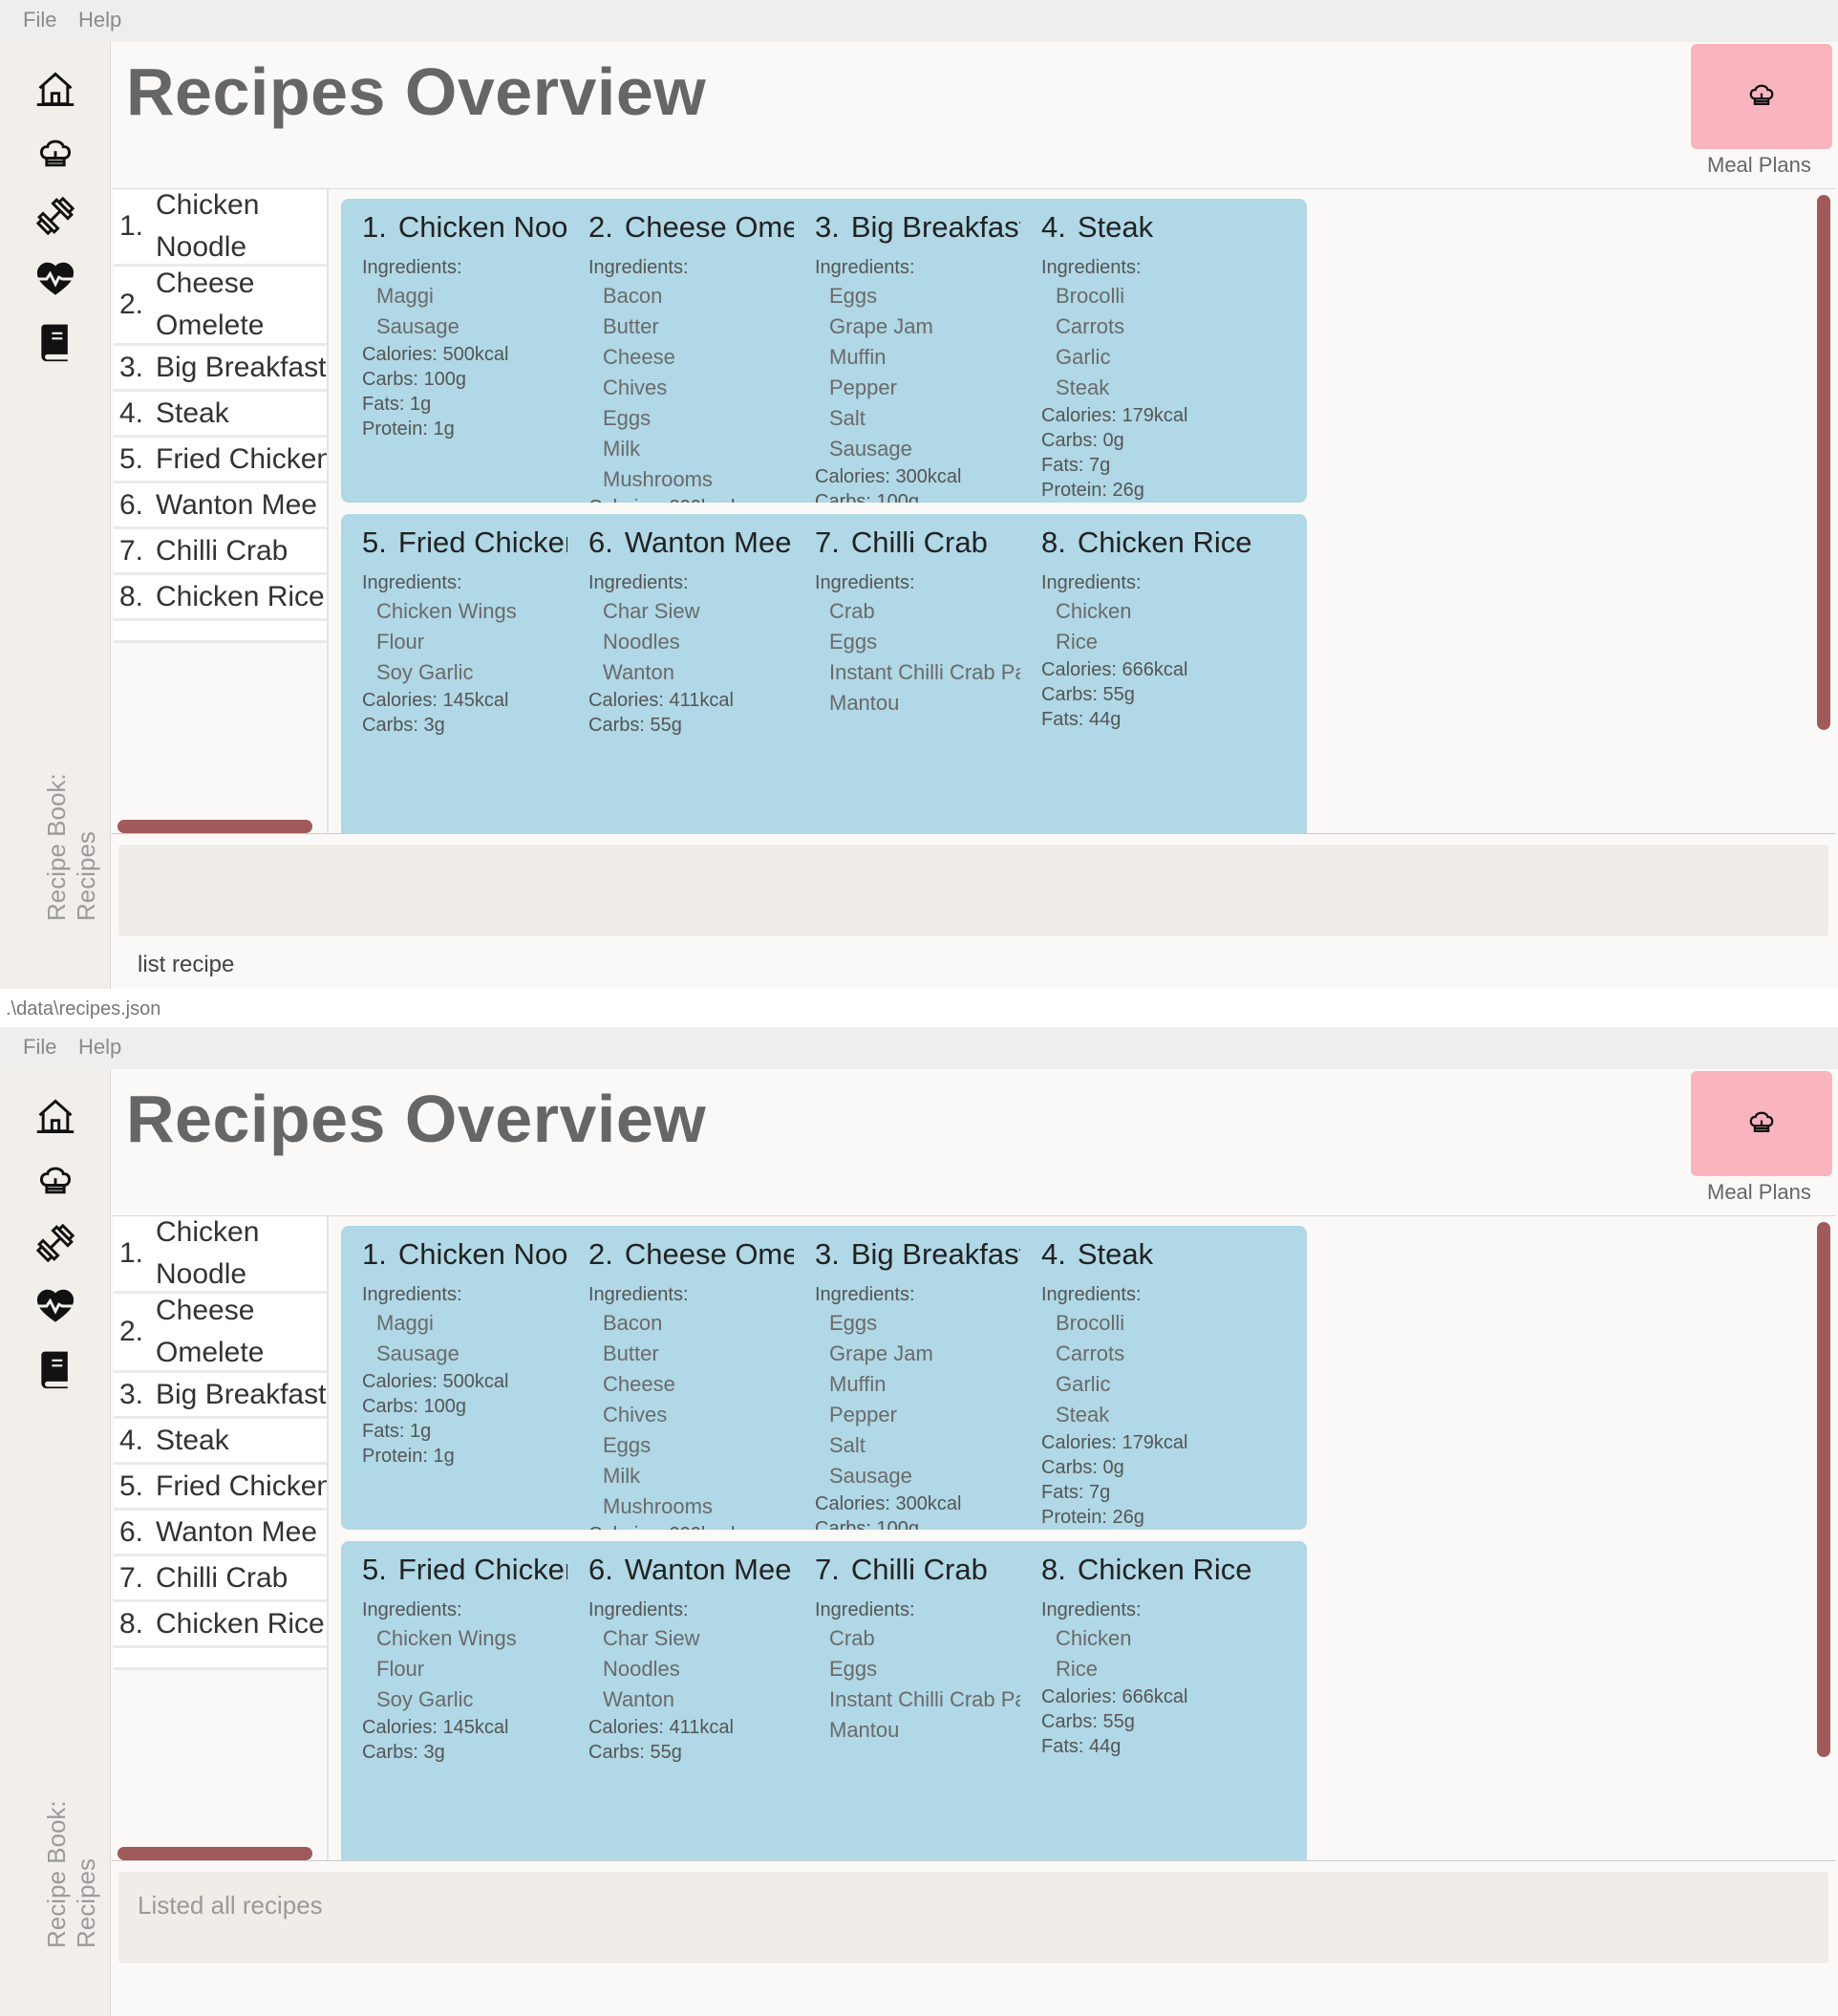 The height and width of the screenshot is (2016, 1838). Describe the element at coordinates (230, 1905) in the screenshot. I see `result-text: Listed all recipes` at that location.